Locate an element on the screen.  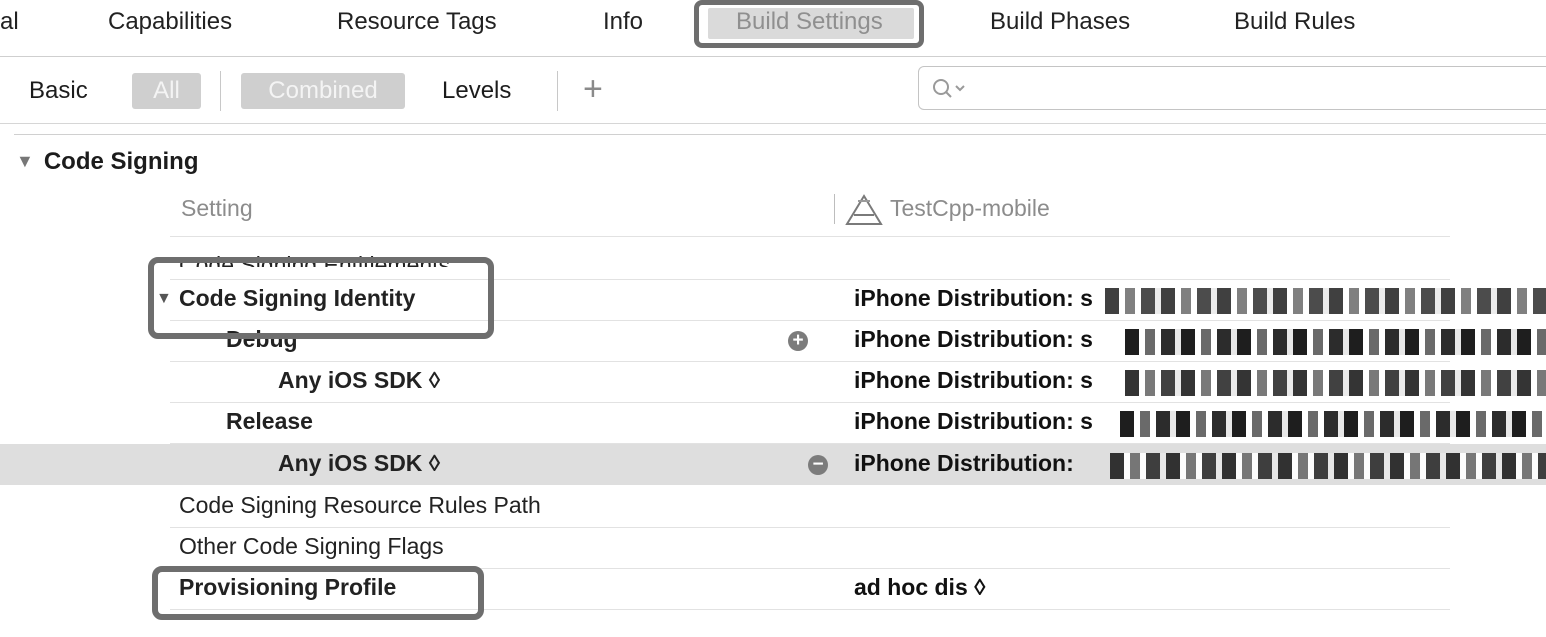
column-divider is located at coordinates (834, 209).